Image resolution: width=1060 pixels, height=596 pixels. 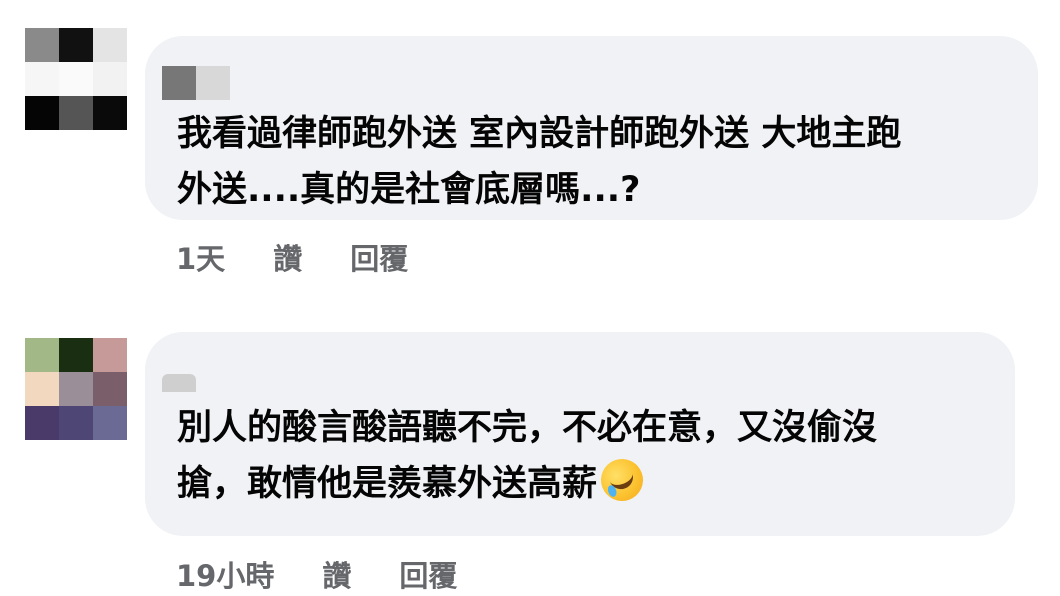 I want to click on timestamp: 19小時, so click(x=225, y=574).